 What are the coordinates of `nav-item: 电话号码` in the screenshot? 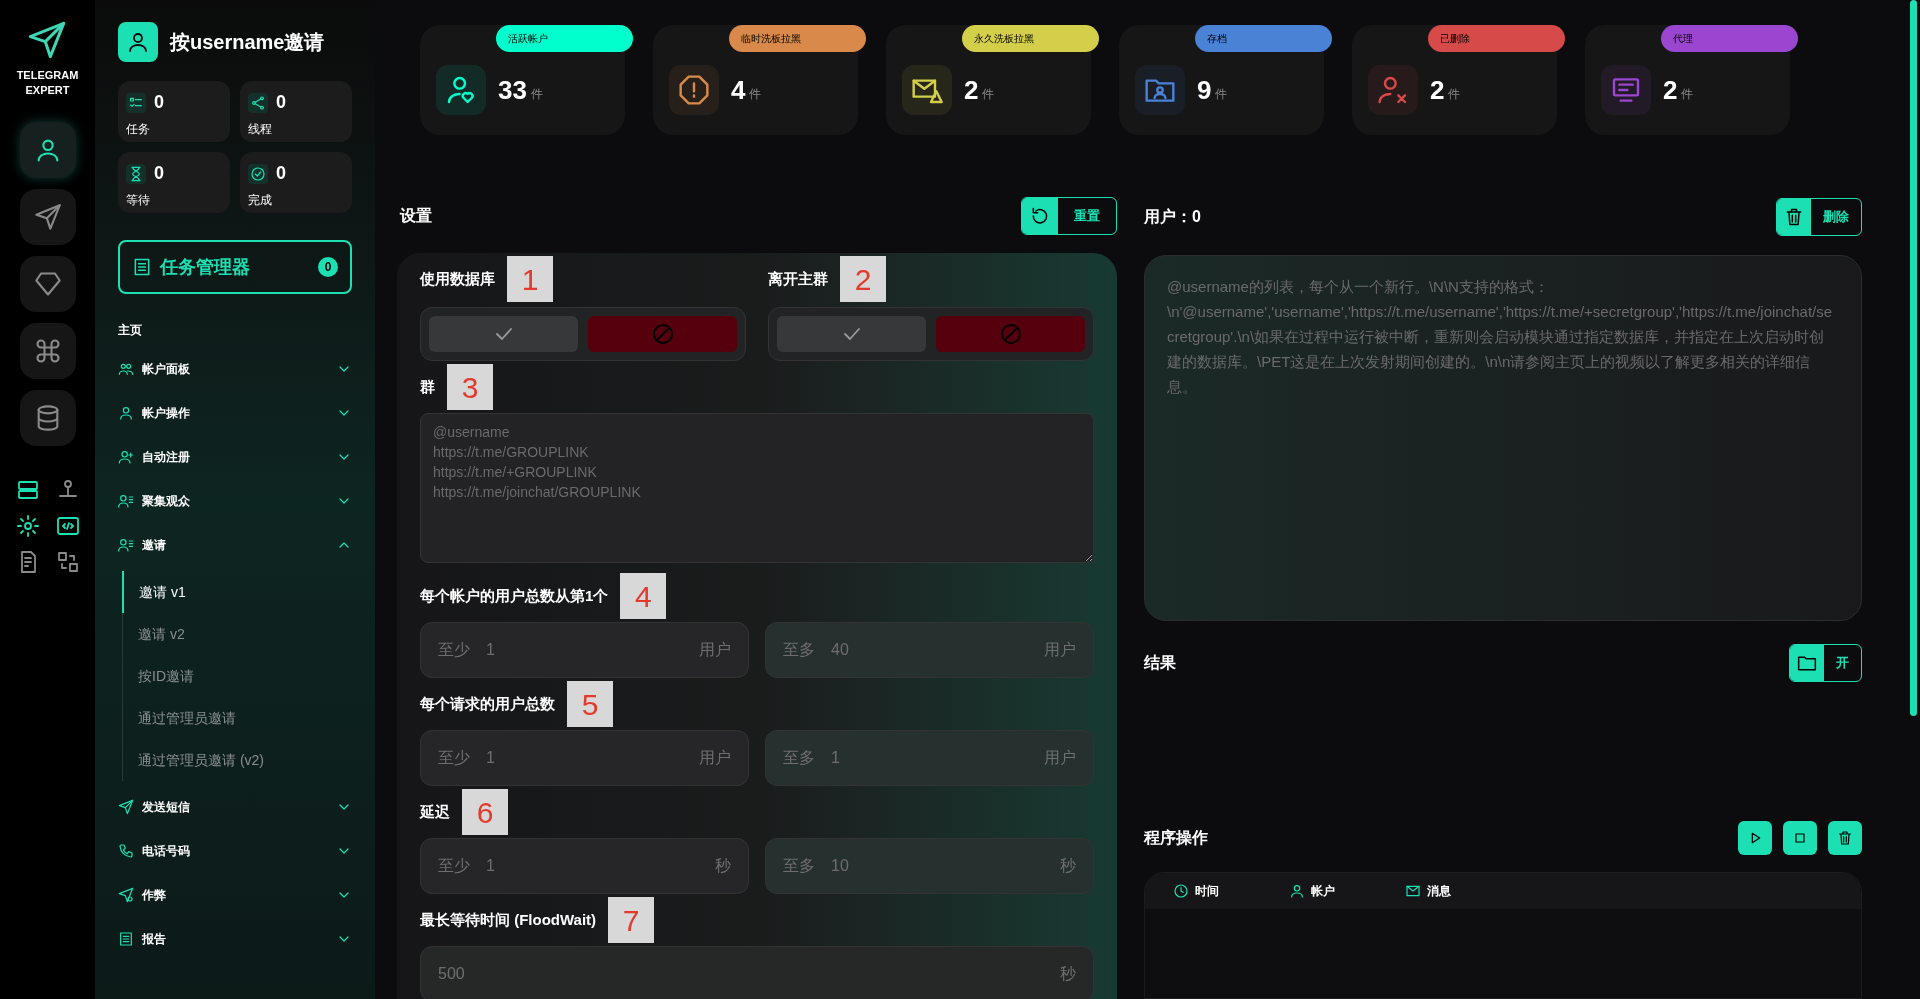 It's located at (235, 851).